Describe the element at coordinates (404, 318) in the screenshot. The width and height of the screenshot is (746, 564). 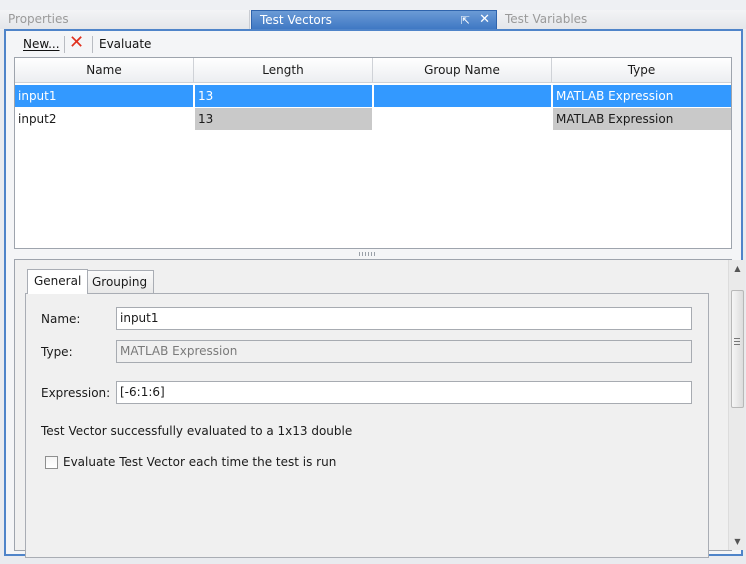
I see `name-field: input1` at that location.